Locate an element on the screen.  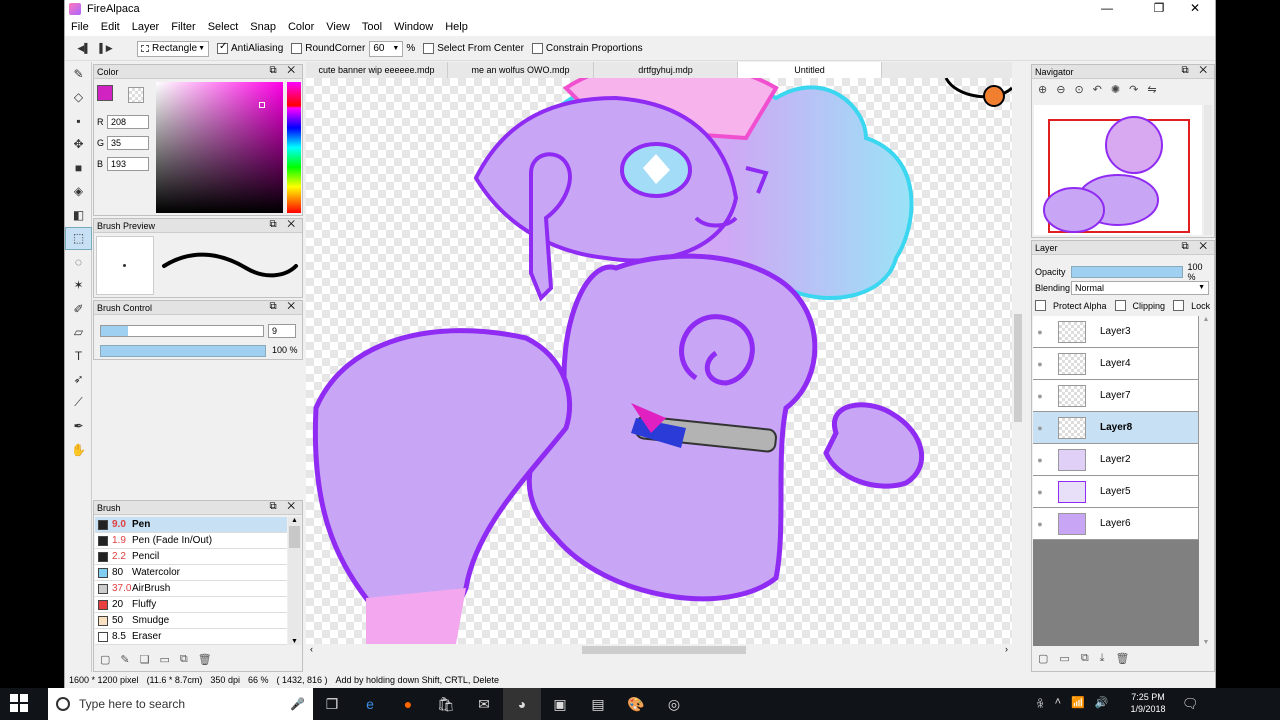
antialiasing-checkbox is located at coordinates (222, 47).